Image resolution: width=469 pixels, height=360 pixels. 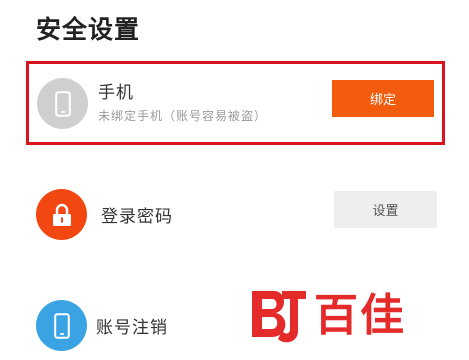 What do you see at coordinates (116, 93) in the screenshot?
I see `phone-label: 手机` at bounding box center [116, 93].